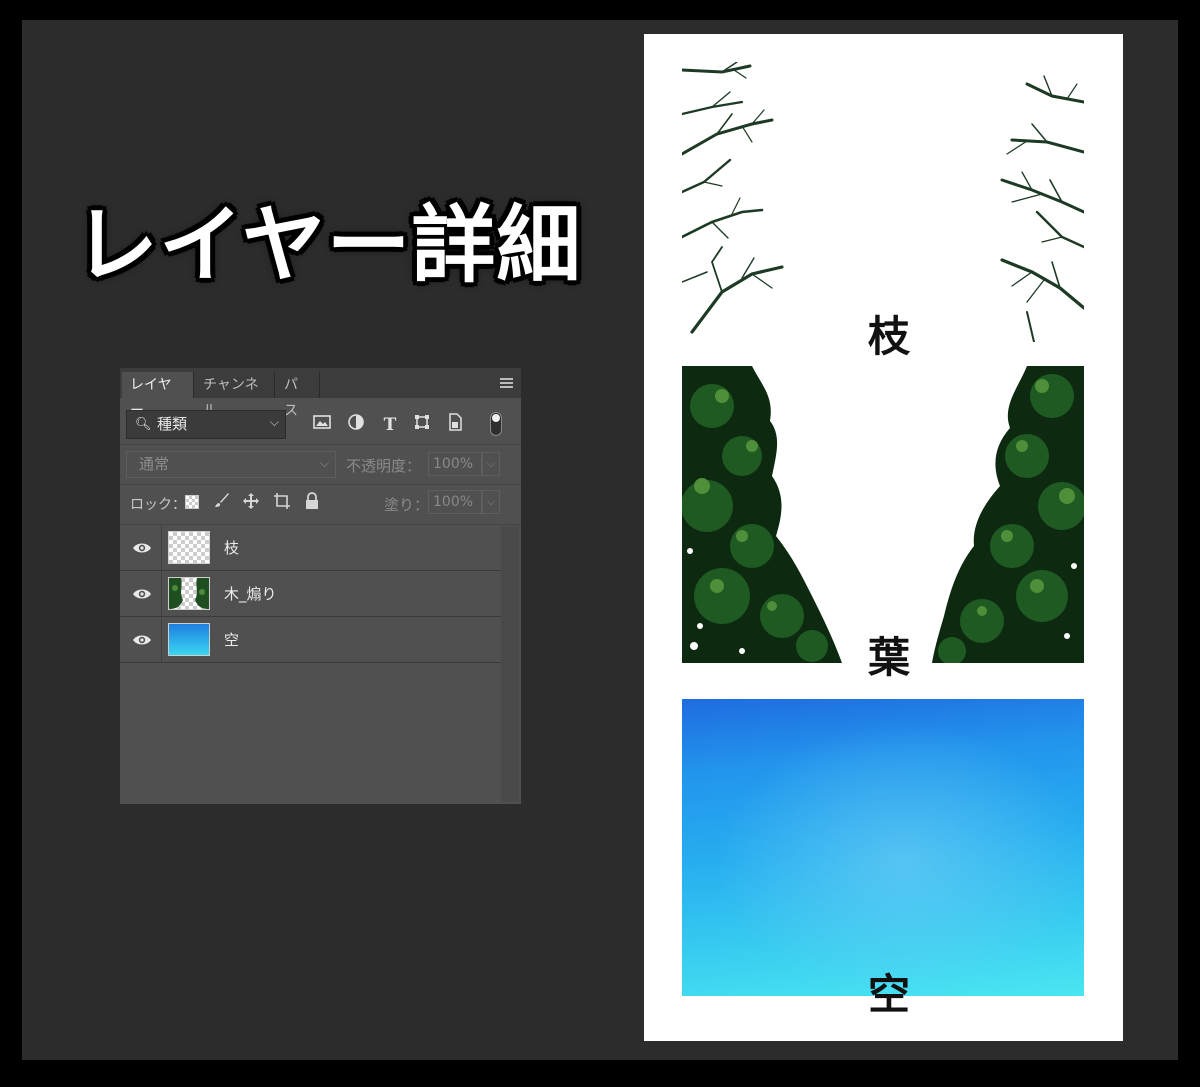  I want to click on smart-object-filter-icon, so click(455, 425).